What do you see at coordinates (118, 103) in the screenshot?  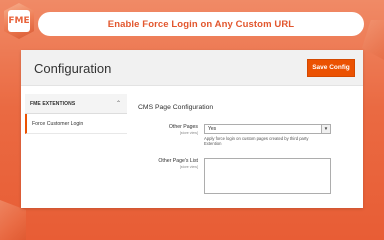 I see `chevron-up-icon: ⌃` at bounding box center [118, 103].